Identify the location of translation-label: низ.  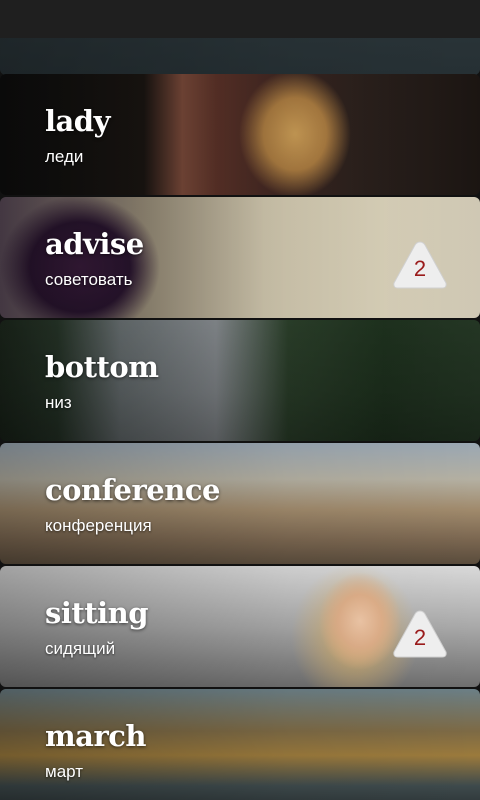
(58, 402).